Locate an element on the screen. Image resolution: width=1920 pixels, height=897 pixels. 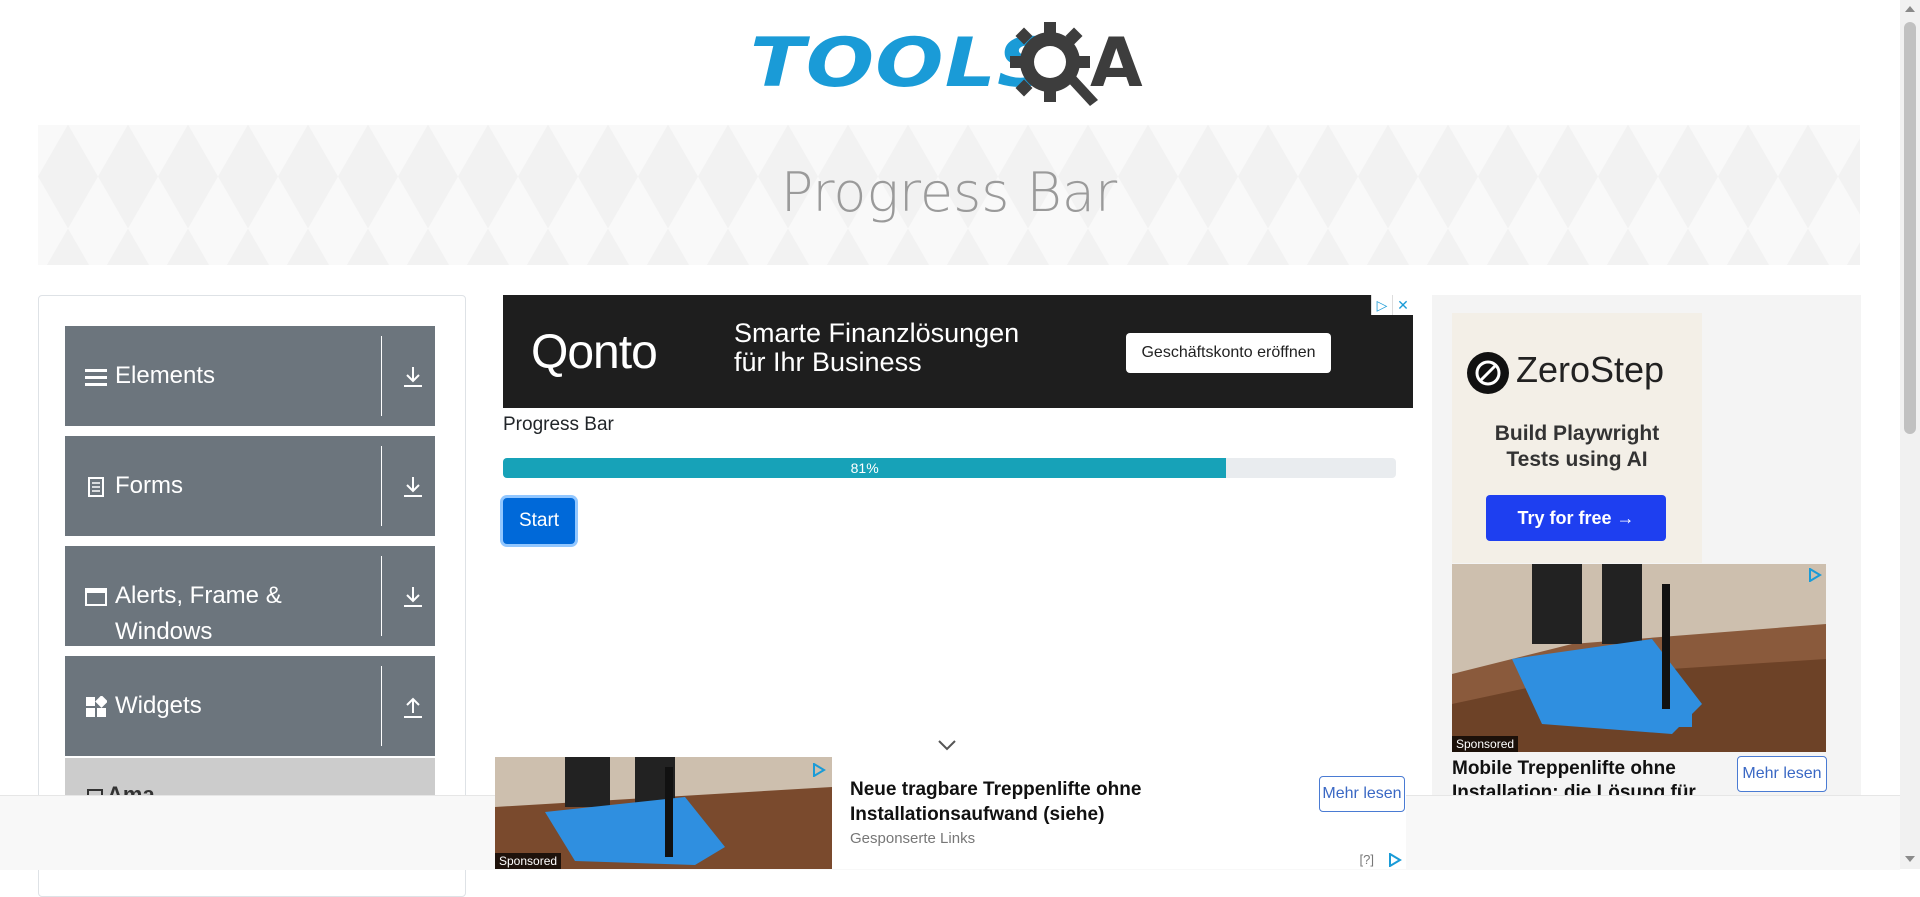
ad-text-line2: für Ihr Business is located at coordinates (828, 362).